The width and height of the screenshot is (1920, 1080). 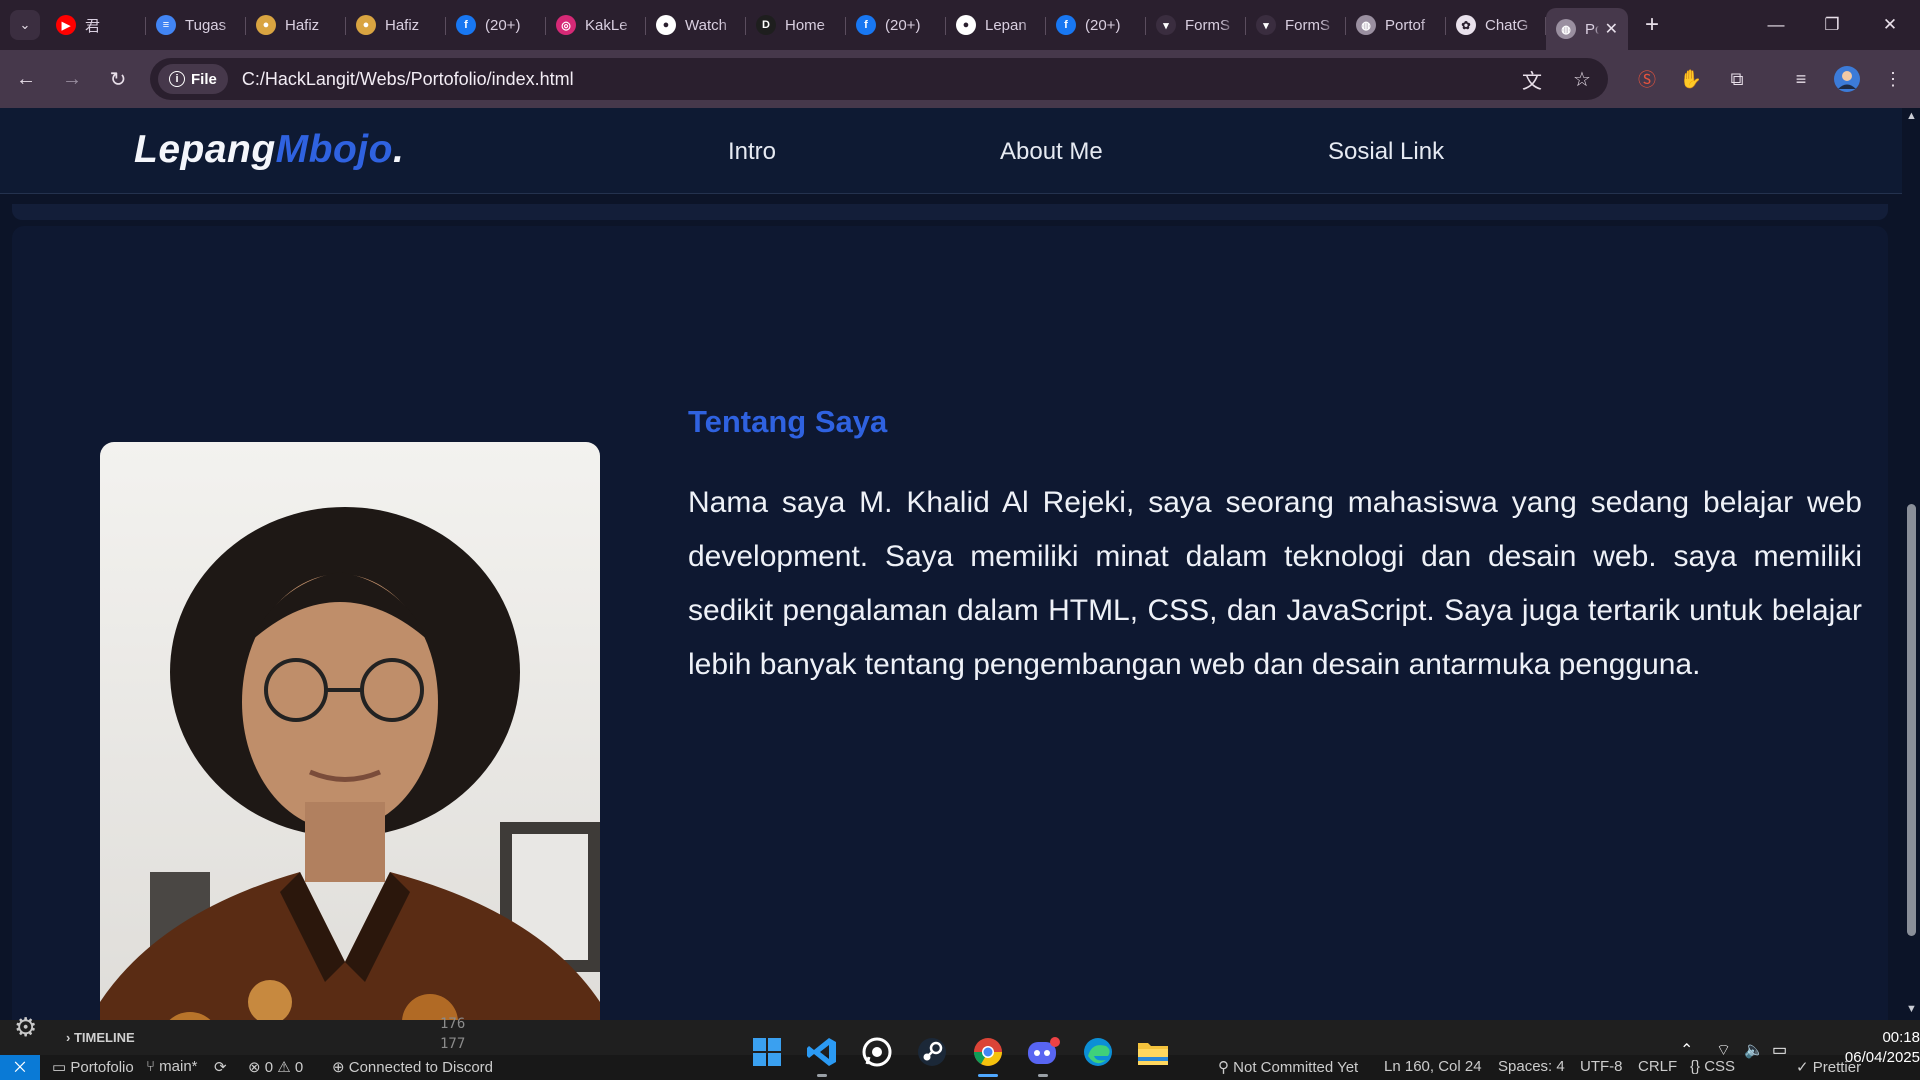 What do you see at coordinates (1737, 79) in the screenshot?
I see `extensions-puzzle-icon: ⧉` at bounding box center [1737, 79].